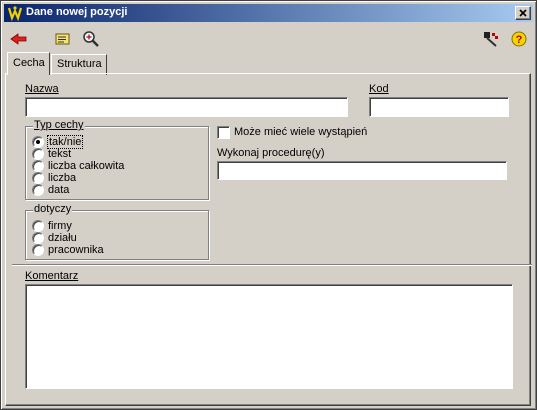  I want to click on radio-liczba-calkowita: liczba całkowita, so click(78, 166).